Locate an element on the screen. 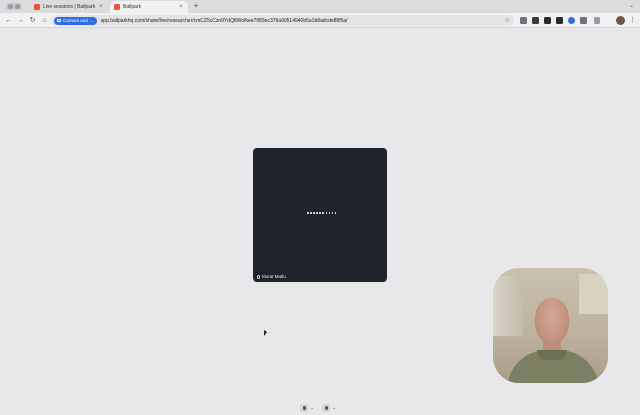  new-tab-button: + is located at coordinates (196, 5).